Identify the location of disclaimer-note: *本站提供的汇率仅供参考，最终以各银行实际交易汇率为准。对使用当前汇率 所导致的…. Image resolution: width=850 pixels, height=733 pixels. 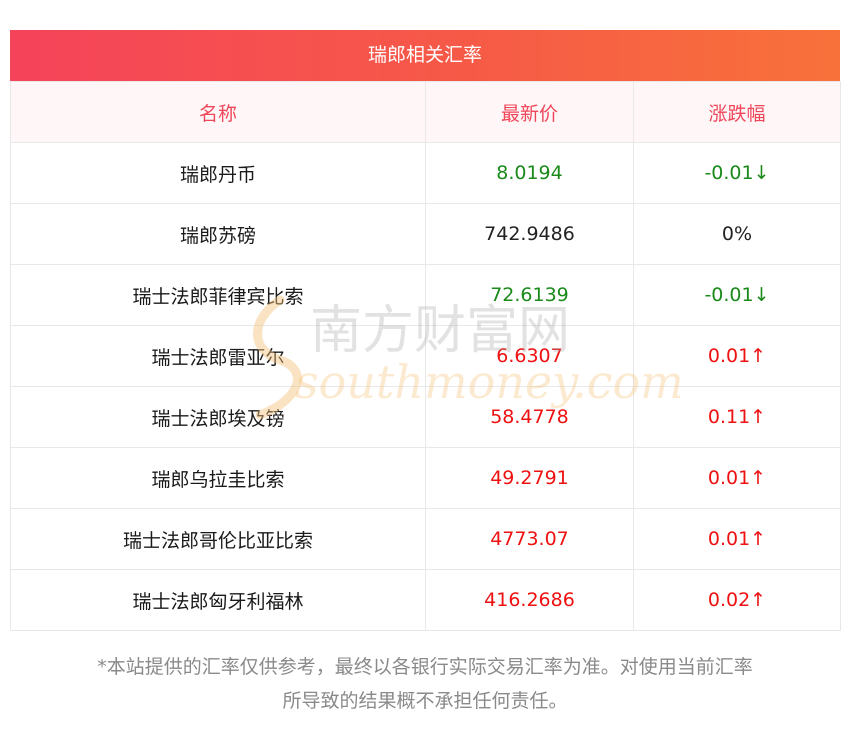
(425, 684).